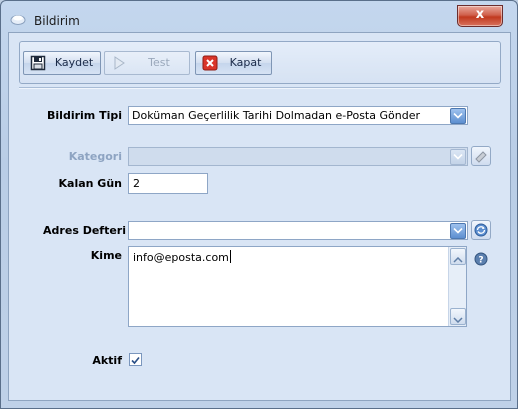 The width and height of the screenshot is (518, 409). I want to click on refresh-icon, so click(481, 231).